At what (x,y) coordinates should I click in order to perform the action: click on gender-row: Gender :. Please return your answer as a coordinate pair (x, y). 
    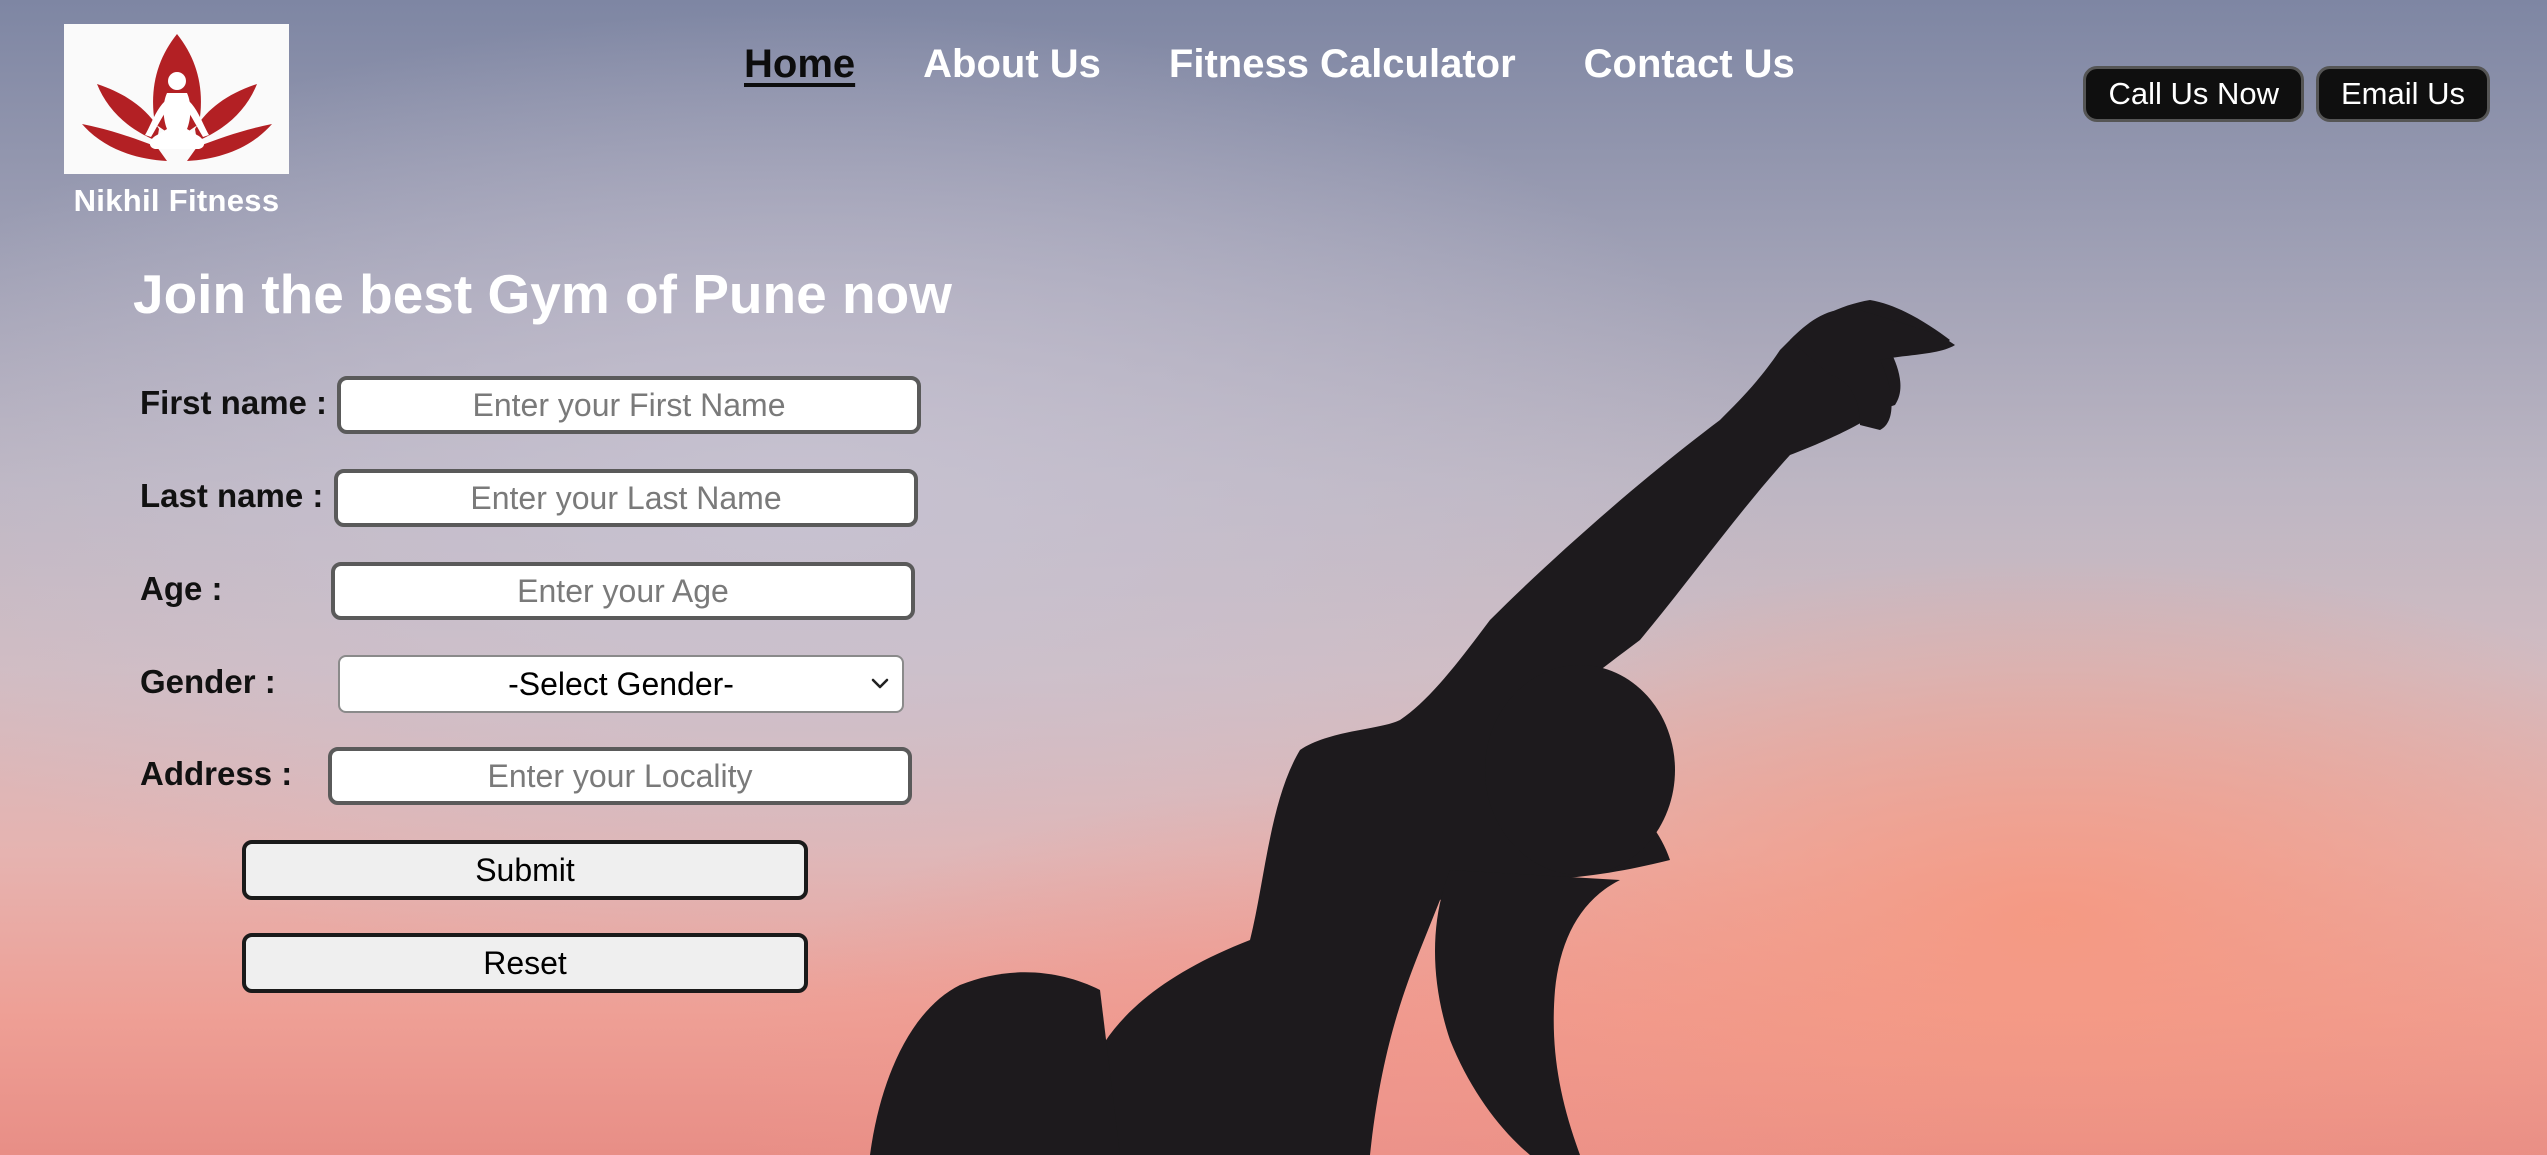
    Looking at the image, I should click on (208, 682).